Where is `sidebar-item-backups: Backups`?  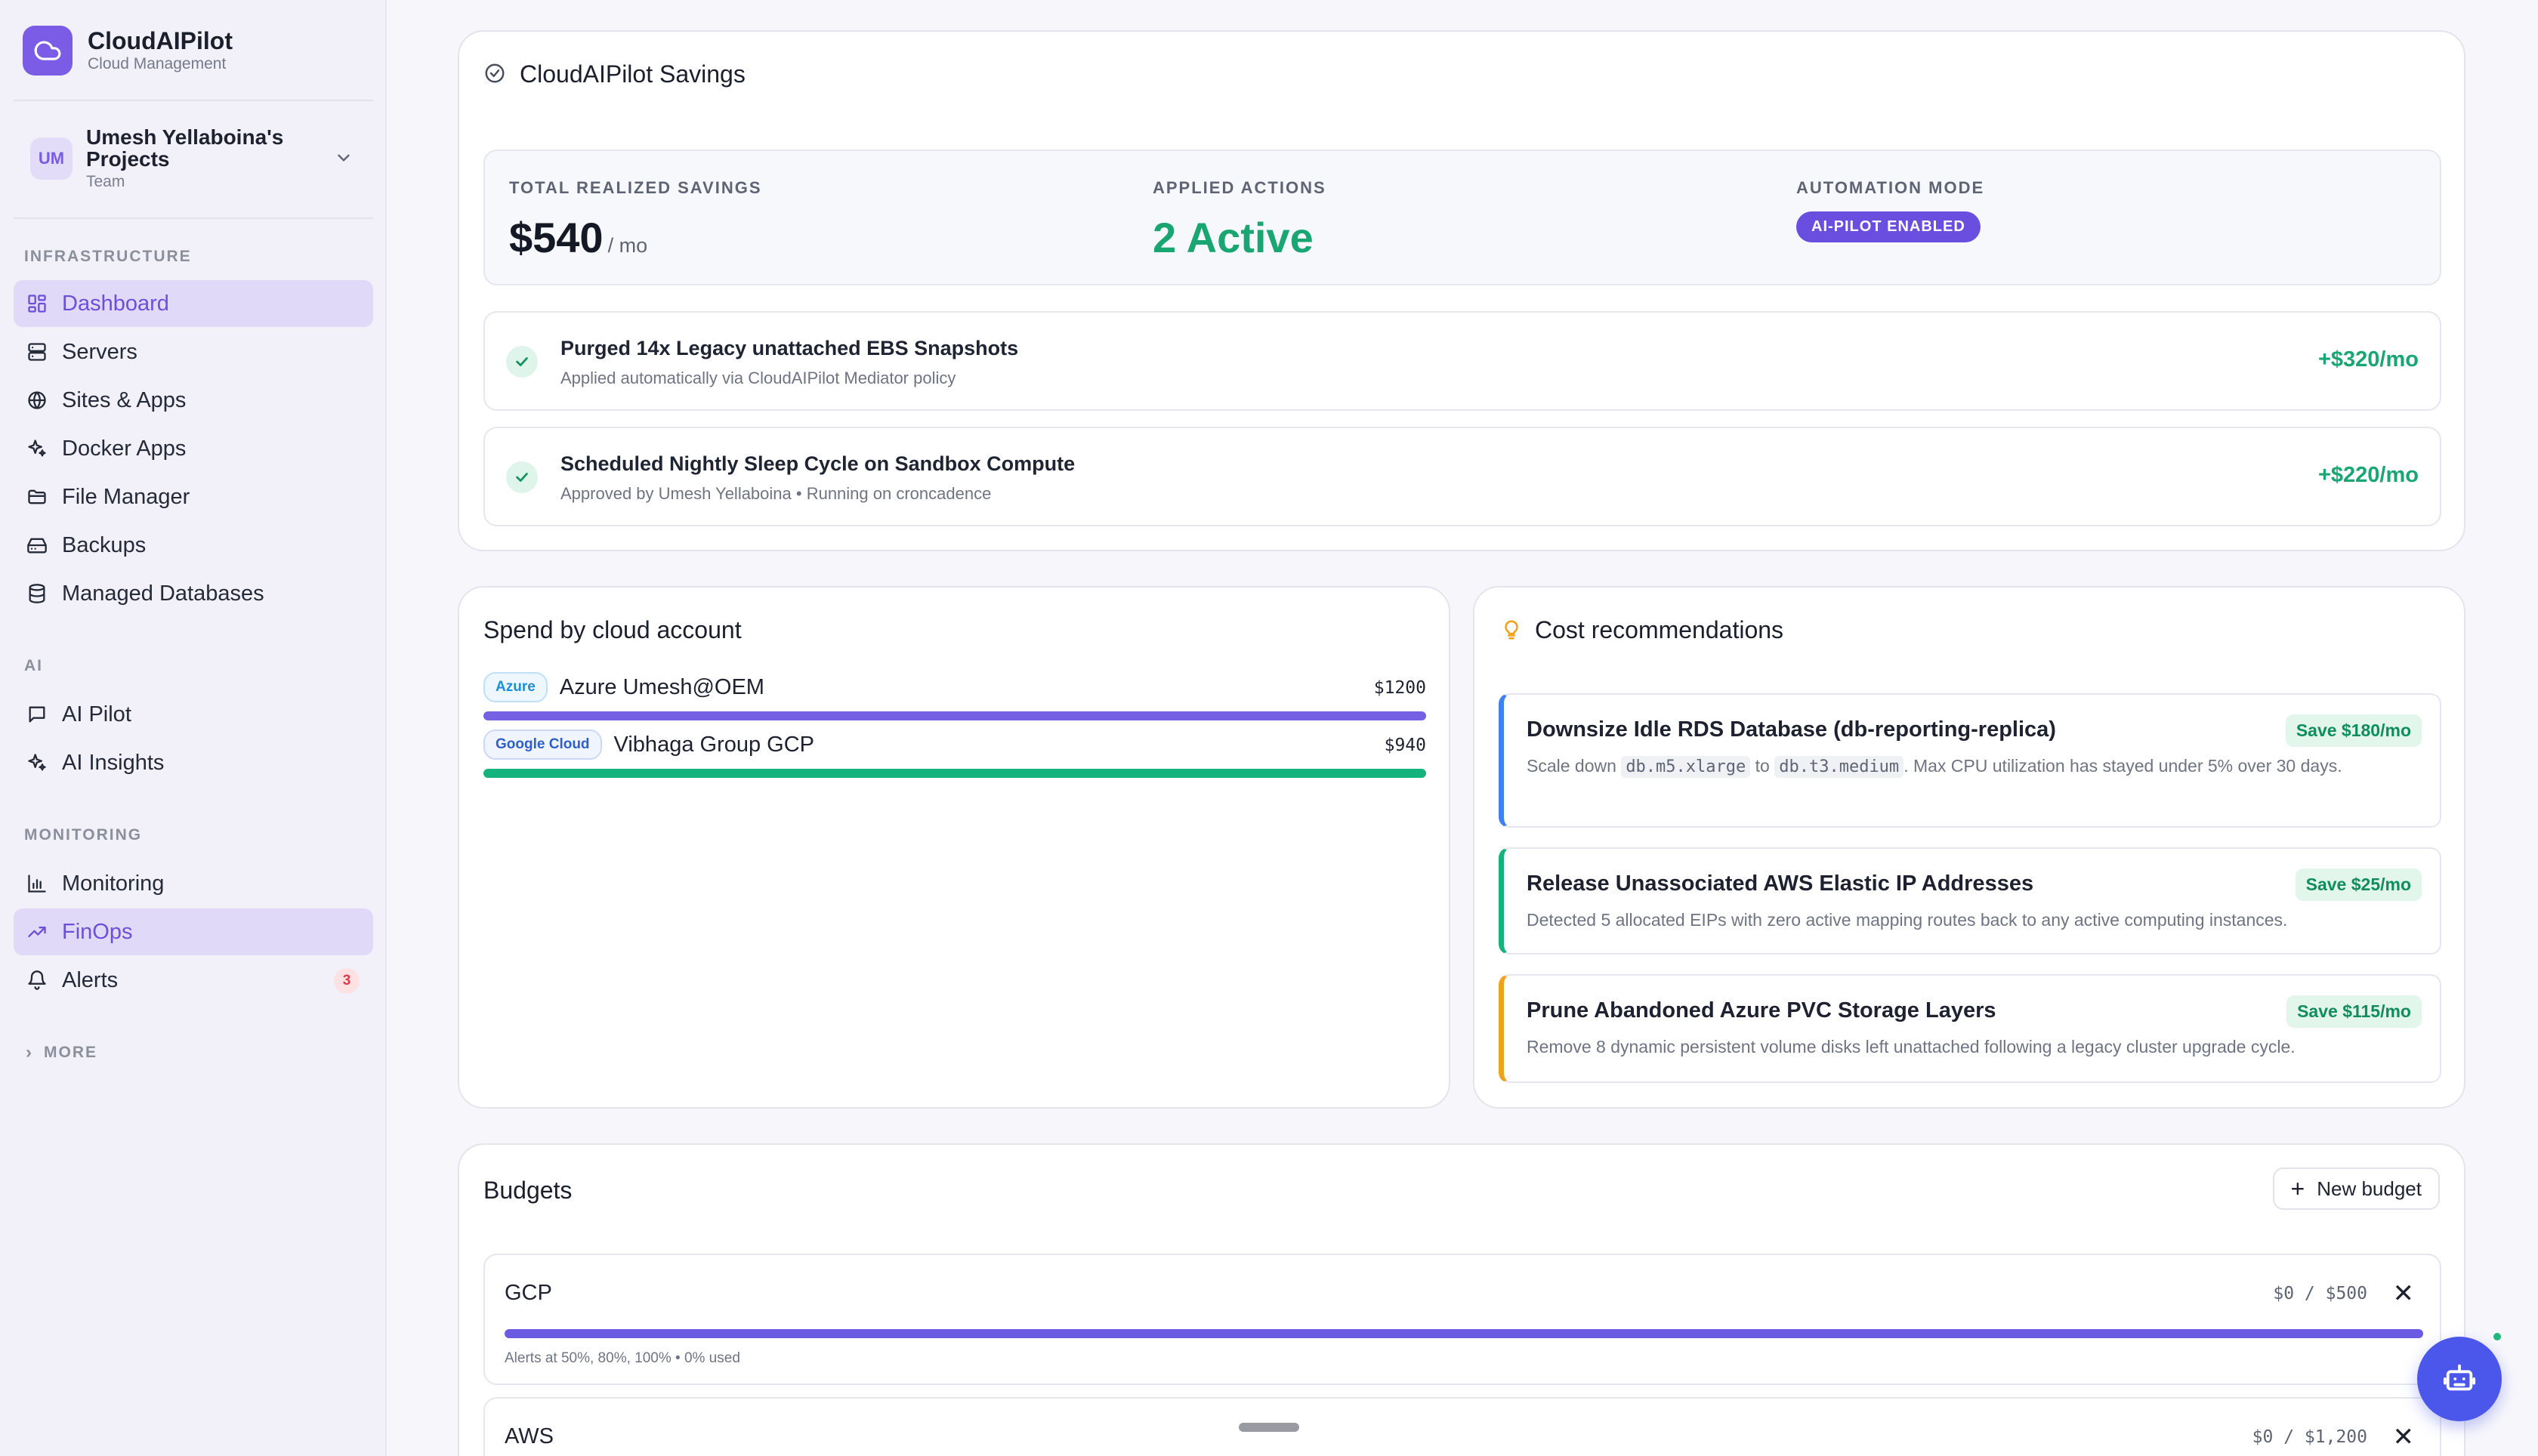
sidebar-item-backups: Backups is located at coordinates (193, 545).